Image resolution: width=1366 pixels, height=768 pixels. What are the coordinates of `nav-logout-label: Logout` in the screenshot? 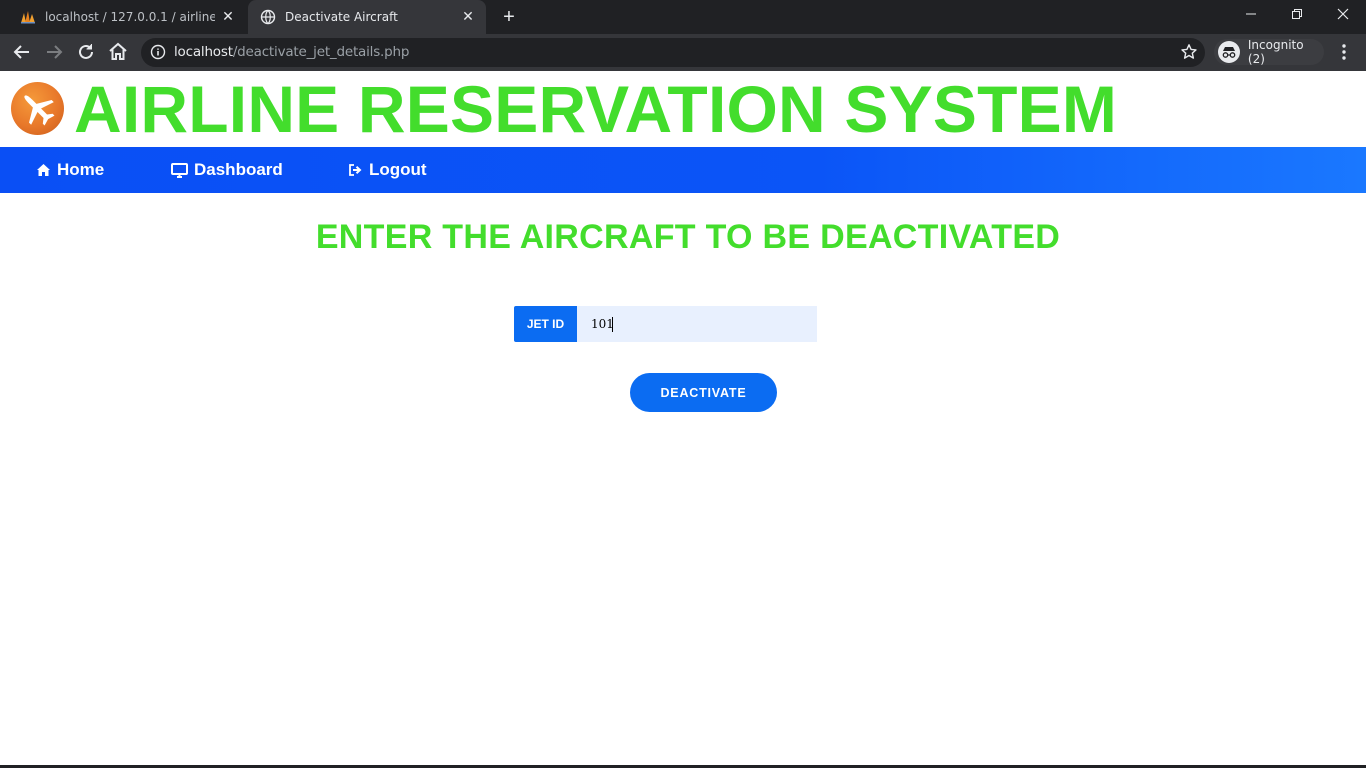 It's located at (398, 169).